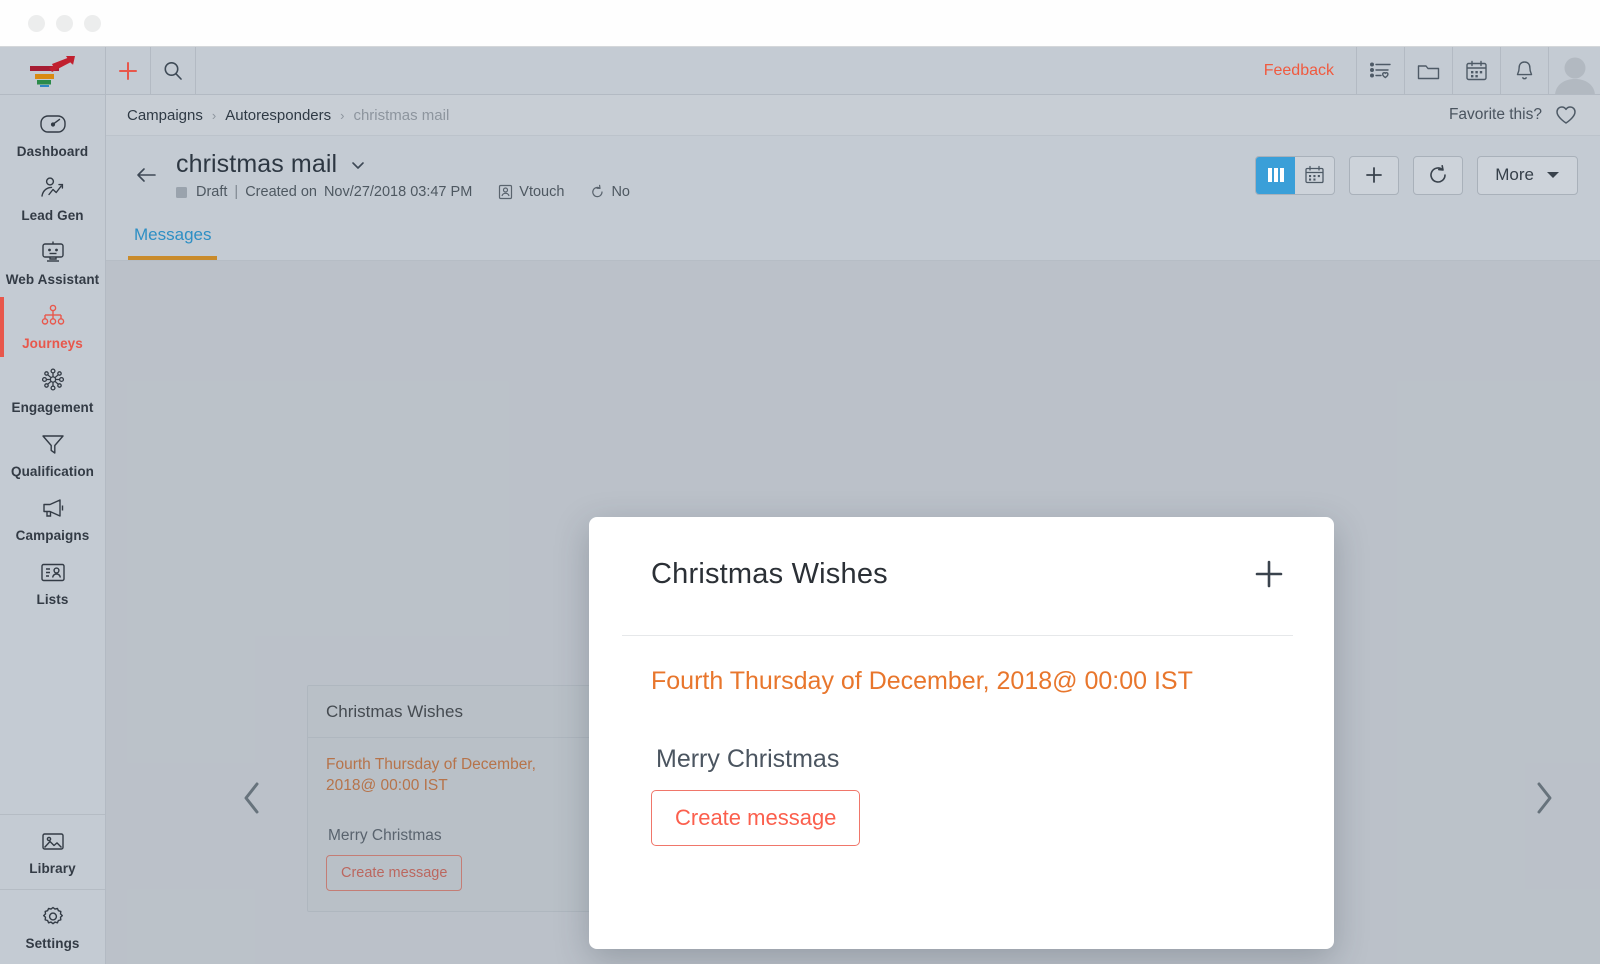  I want to click on feedback-label: Feedback, so click(1298, 70).